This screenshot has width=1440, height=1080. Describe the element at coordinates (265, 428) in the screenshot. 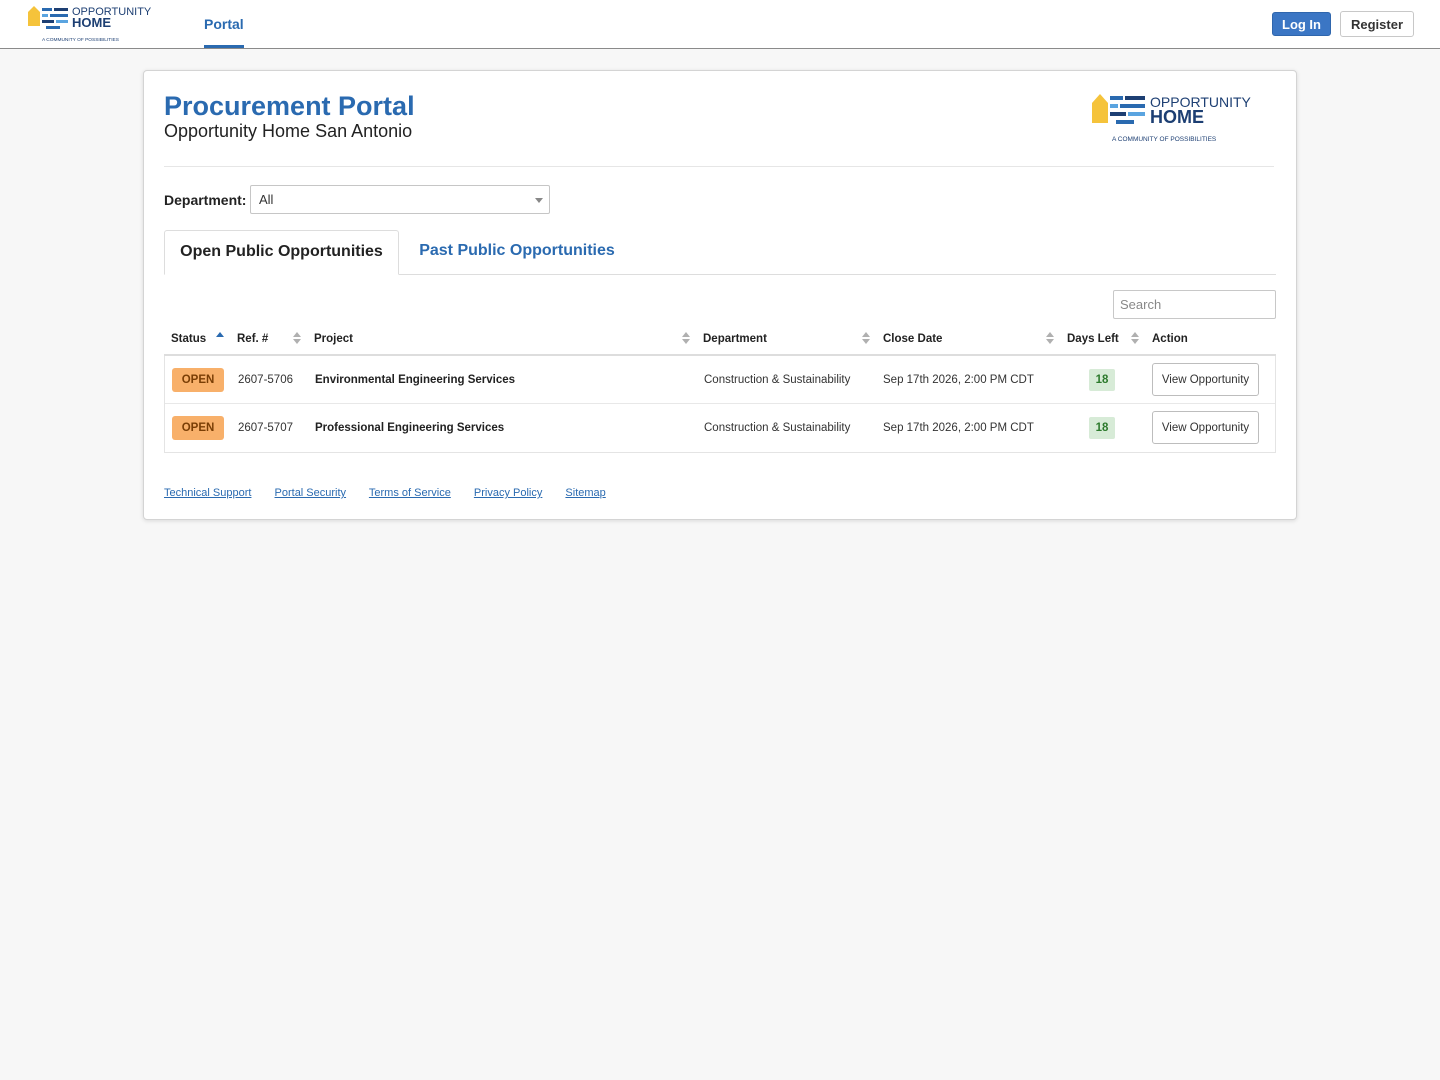

I see `ref-number: 2607-5707` at that location.